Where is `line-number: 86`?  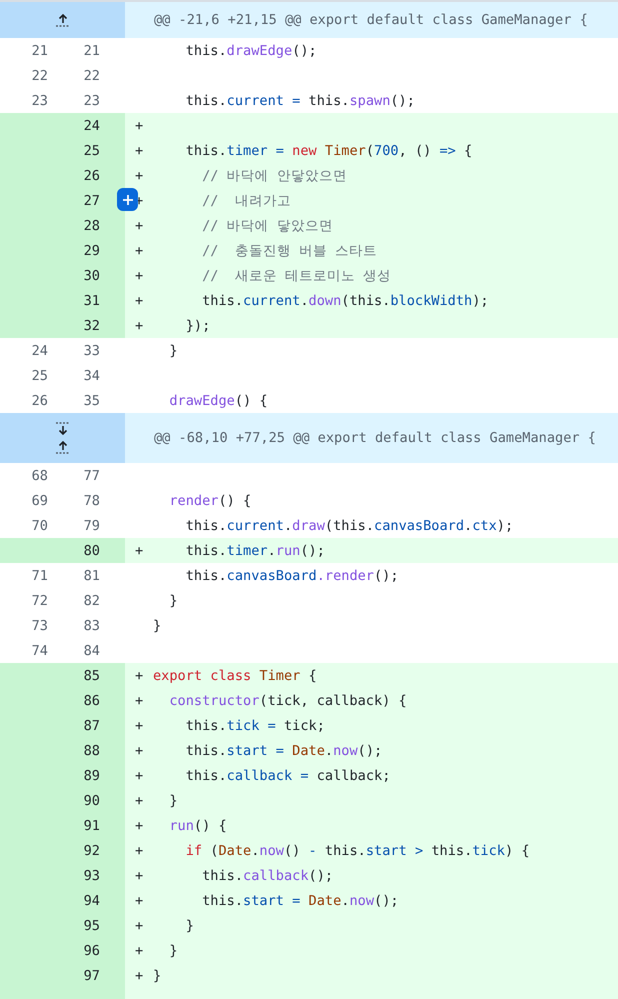
line-number: 86 is located at coordinates (62, 700).